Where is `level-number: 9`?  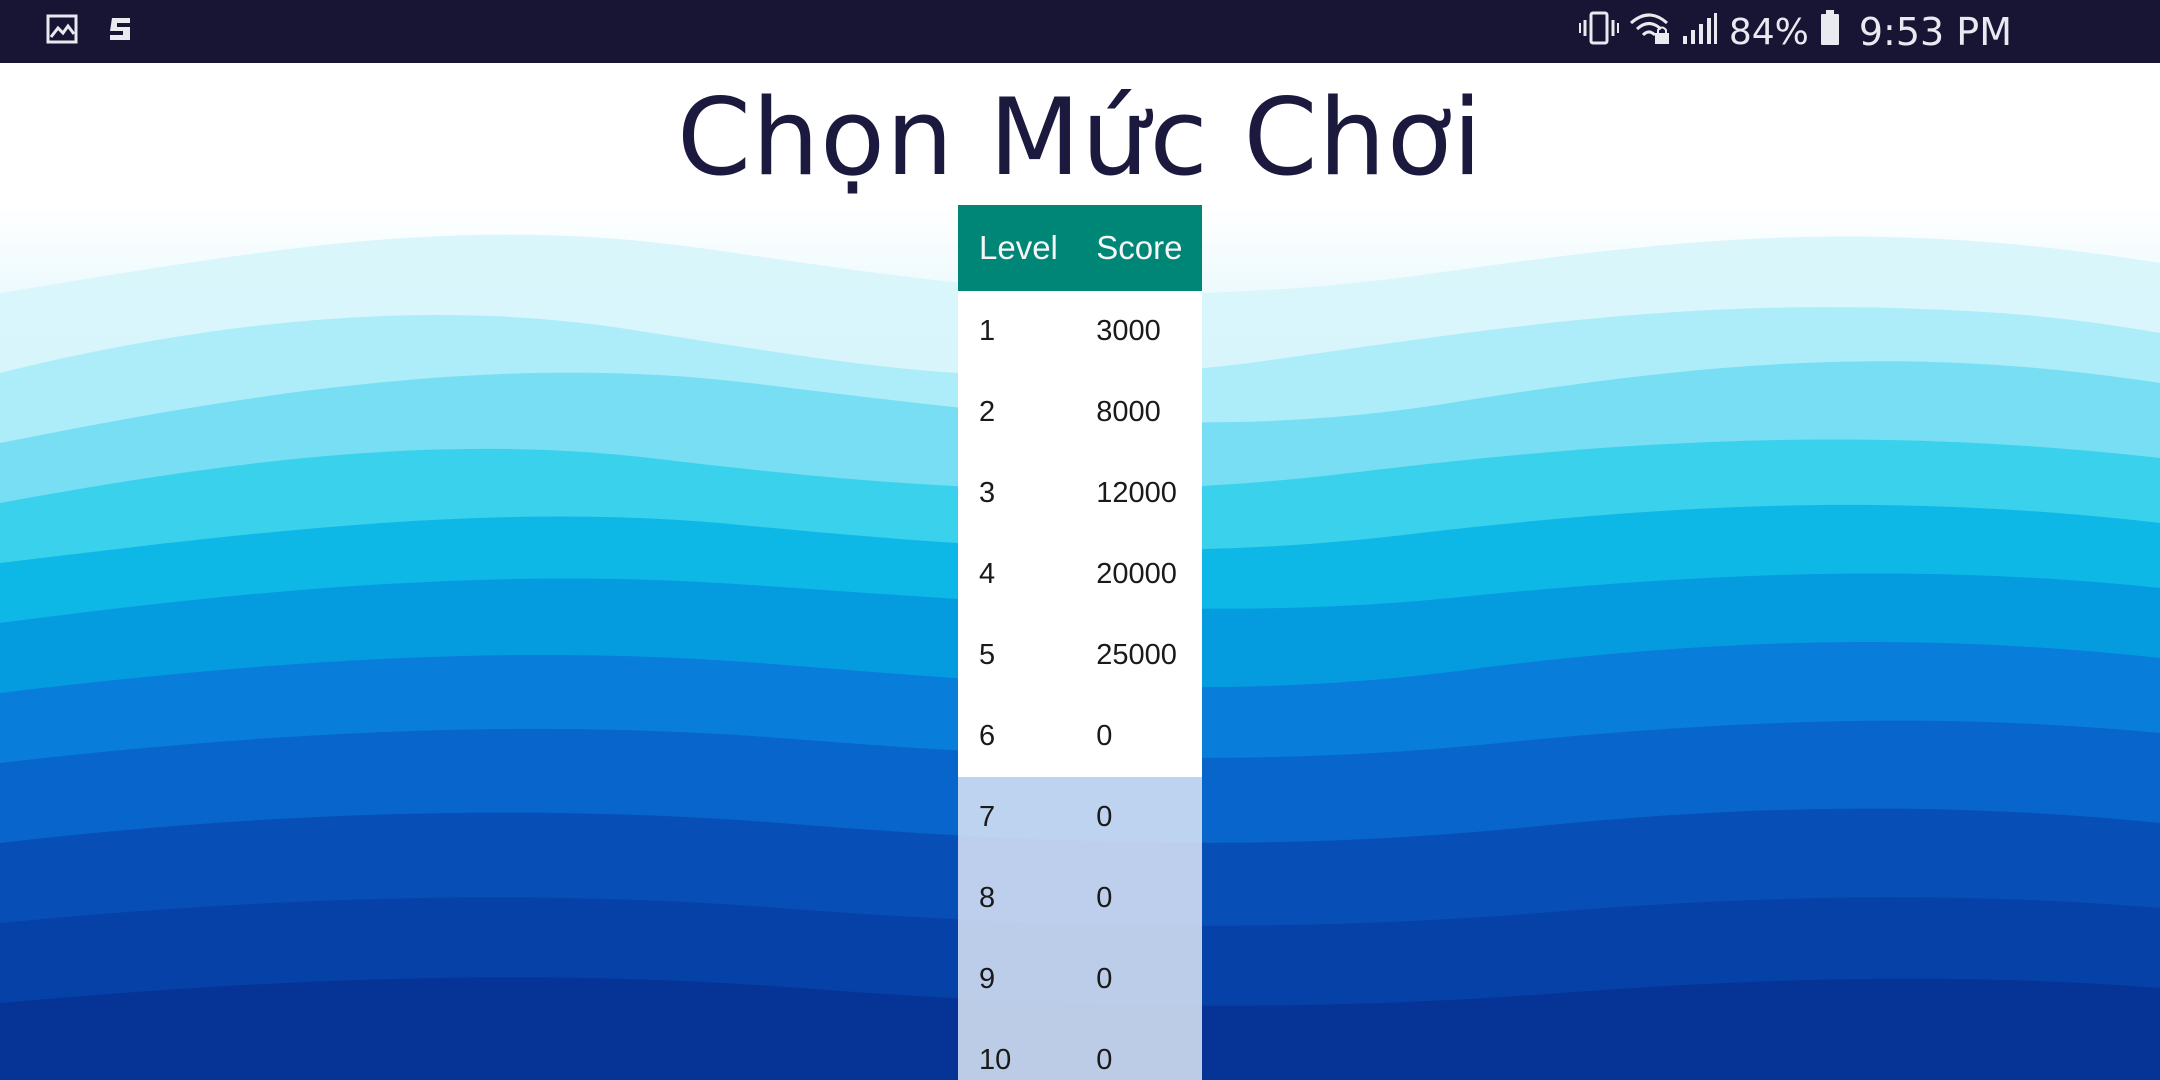 level-number: 9 is located at coordinates (1017, 979).